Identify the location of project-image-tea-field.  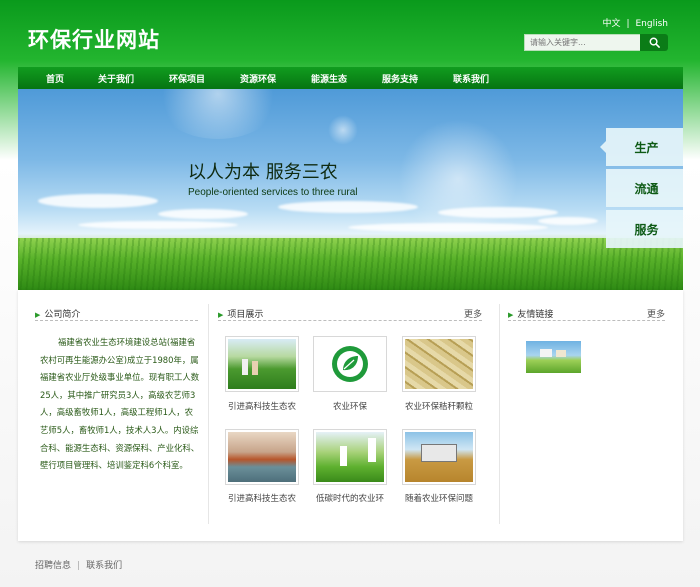
(262, 364).